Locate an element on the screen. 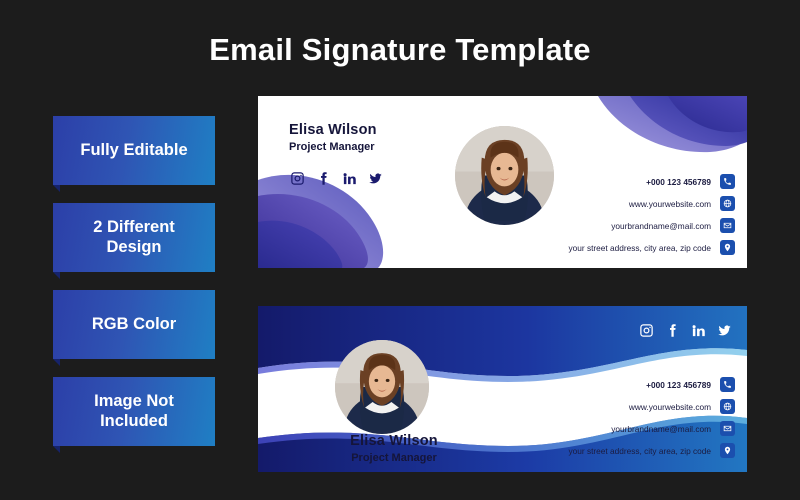 Image resolution: width=800 pixels, height=500 pixels. feature-badge-rgb-color: RGB Color is located at coordinates (134, 328).